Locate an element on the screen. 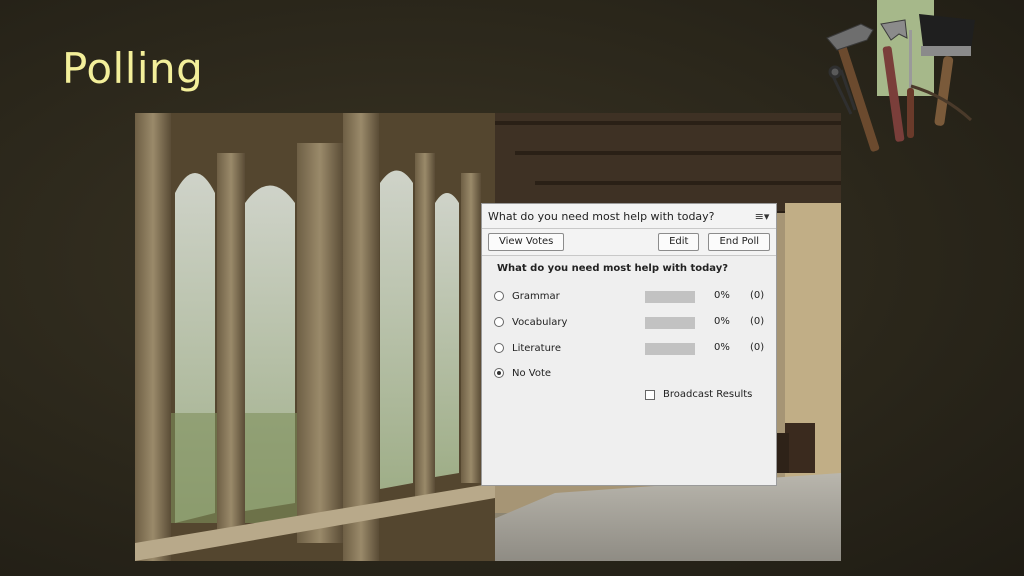  option-label: No Vote is located at coordinates (532, 373).